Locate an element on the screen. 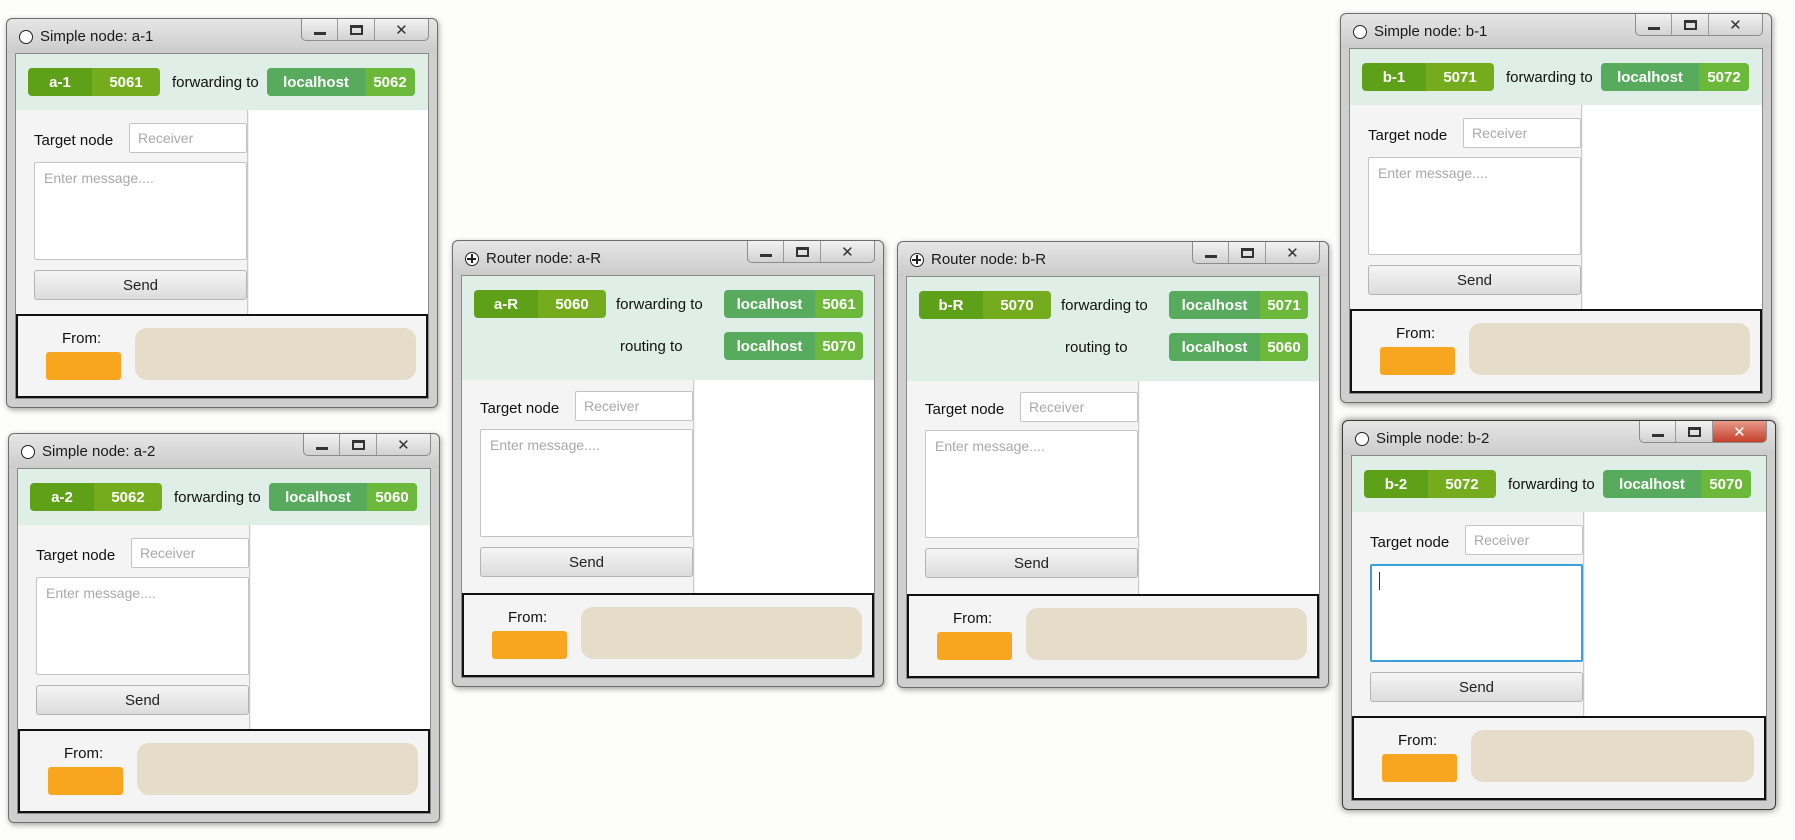 The width and height of the screenshot is (1795, 840). window-title: Simple node: b-2 is located at coordinates (1433, 438).